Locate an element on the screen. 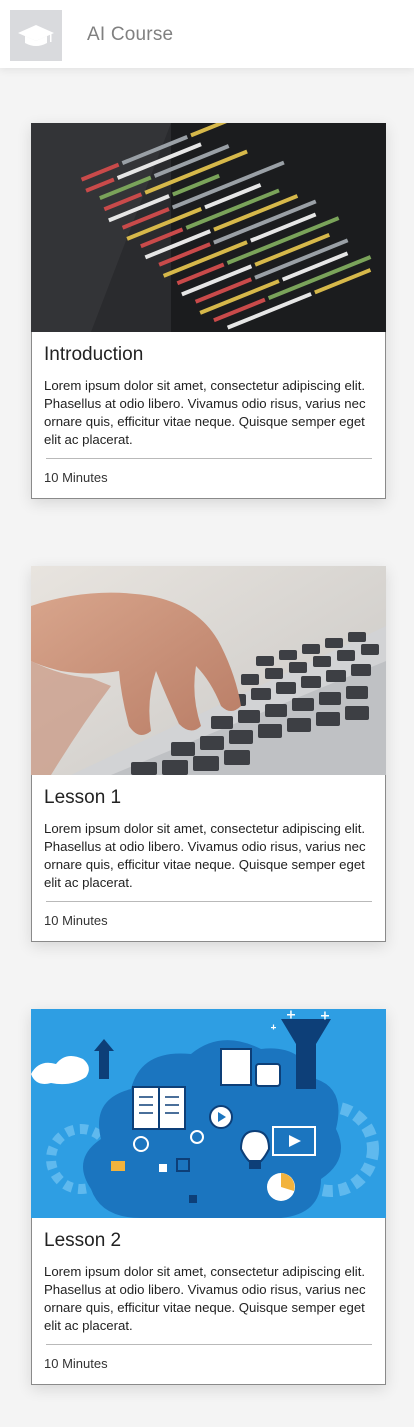 This screenshot has width=414, height=1427. lesson-title: Lesson 1 is located at coordinates (83, 797).